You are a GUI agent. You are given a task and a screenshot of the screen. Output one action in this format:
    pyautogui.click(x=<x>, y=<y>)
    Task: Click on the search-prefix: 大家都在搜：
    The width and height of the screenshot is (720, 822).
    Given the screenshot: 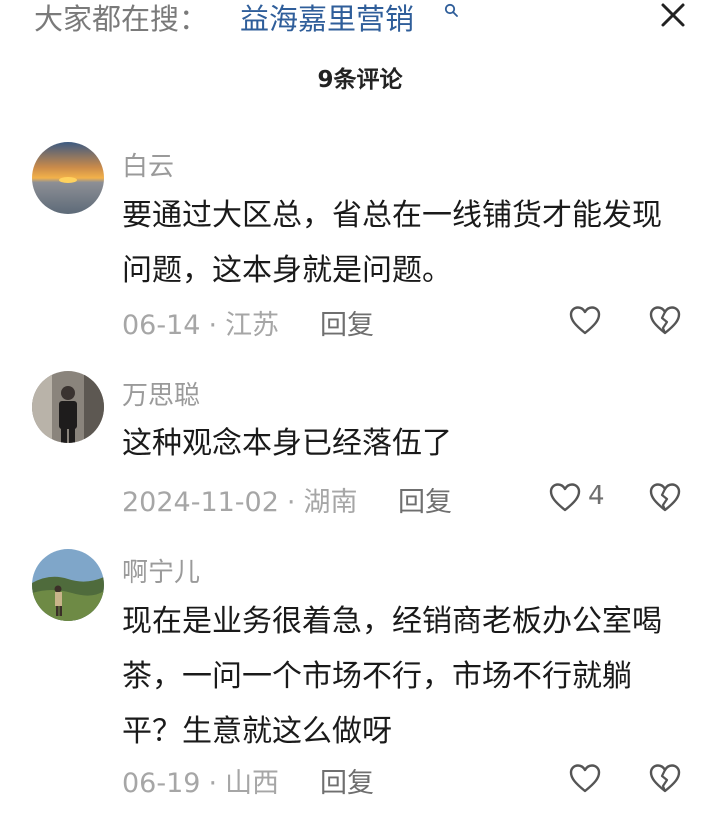 What is the action you would take?
    pyautogui.click(x=121, y=19)
    